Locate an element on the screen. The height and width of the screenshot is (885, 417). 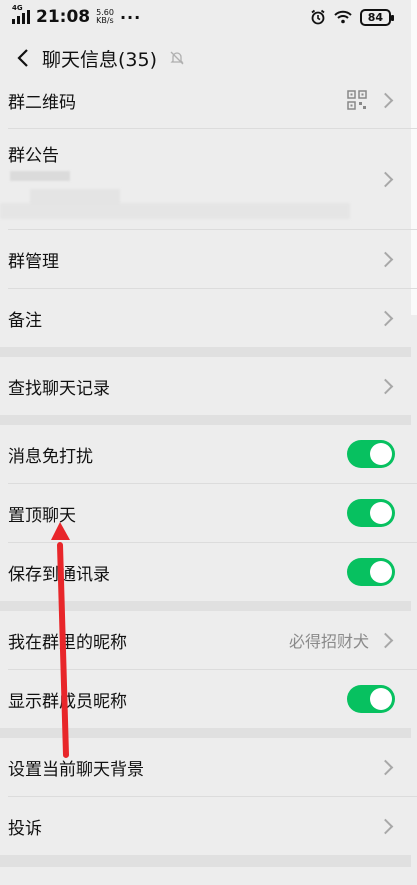
row-label-manage: 群管理 is located at coordinates (33, 261).